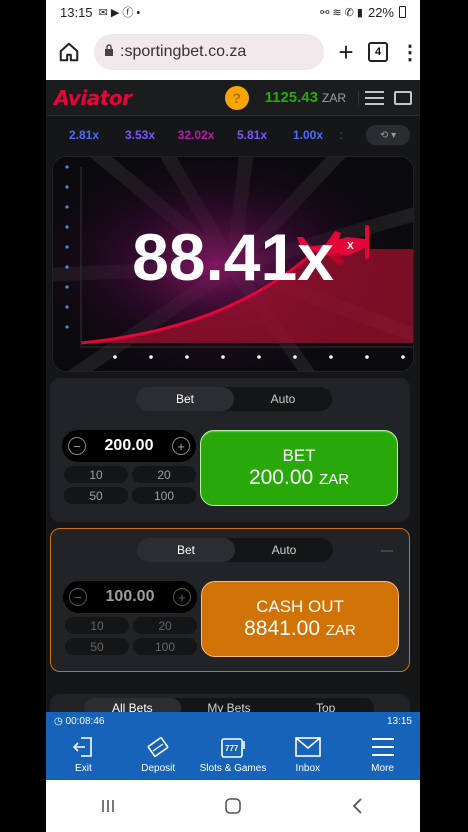  I want to click on nav-slots-games: 777 Slots & Games, so click(233, 754).